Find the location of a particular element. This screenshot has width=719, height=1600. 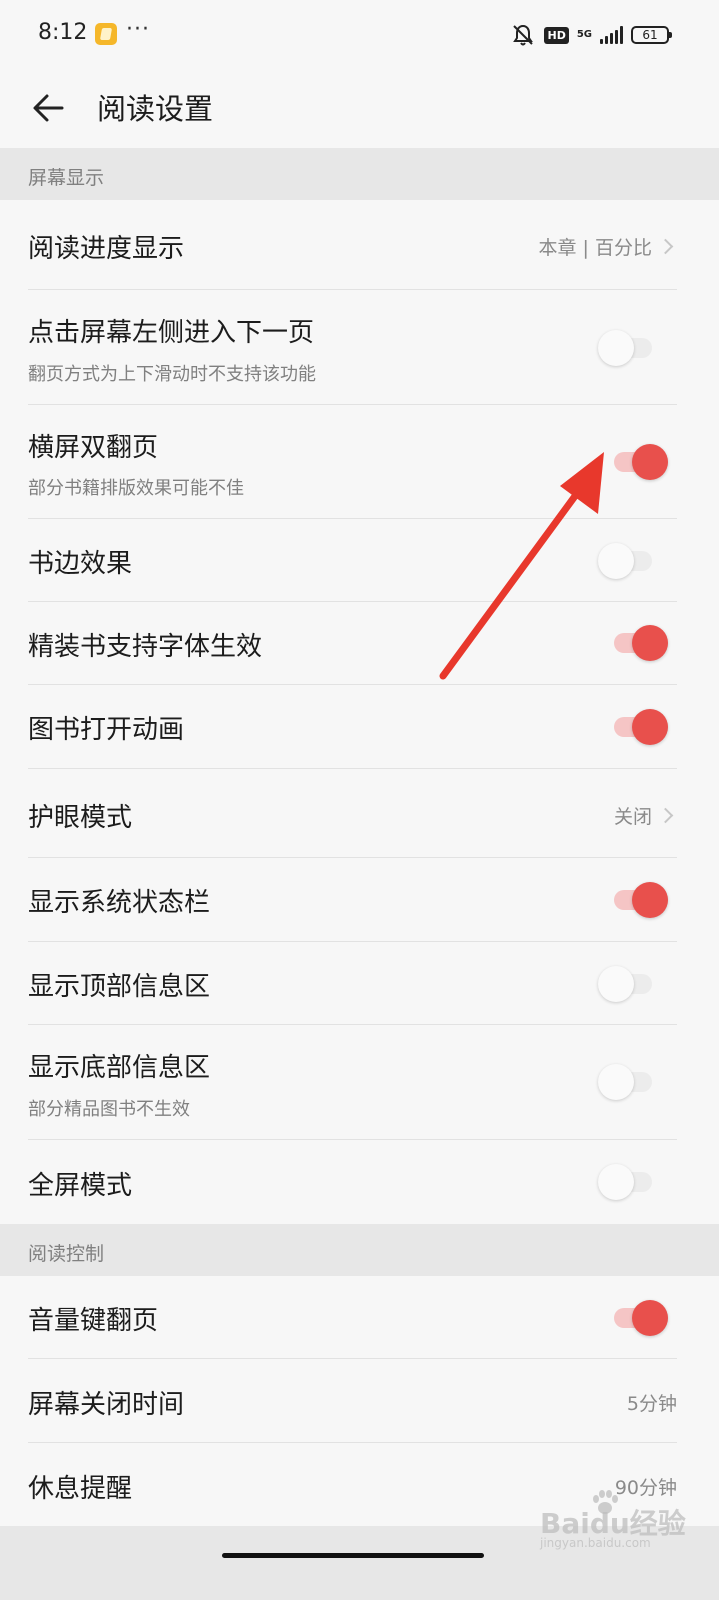

hd-voice-icon: HD is located at coordinates (556, 35).